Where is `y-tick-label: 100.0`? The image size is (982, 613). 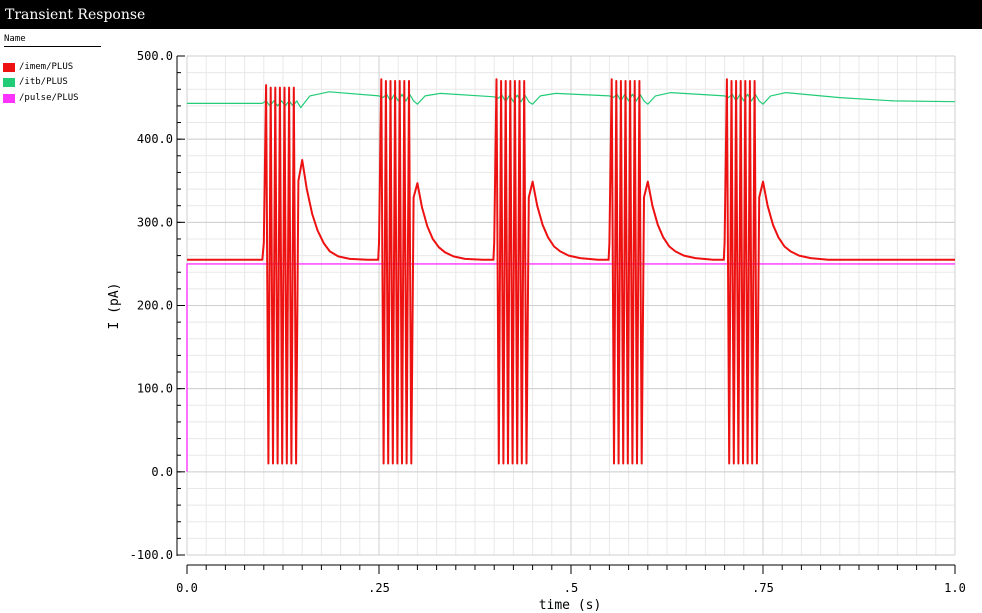 y-tick-label: 100.0 is located at coordinates (155, 389).